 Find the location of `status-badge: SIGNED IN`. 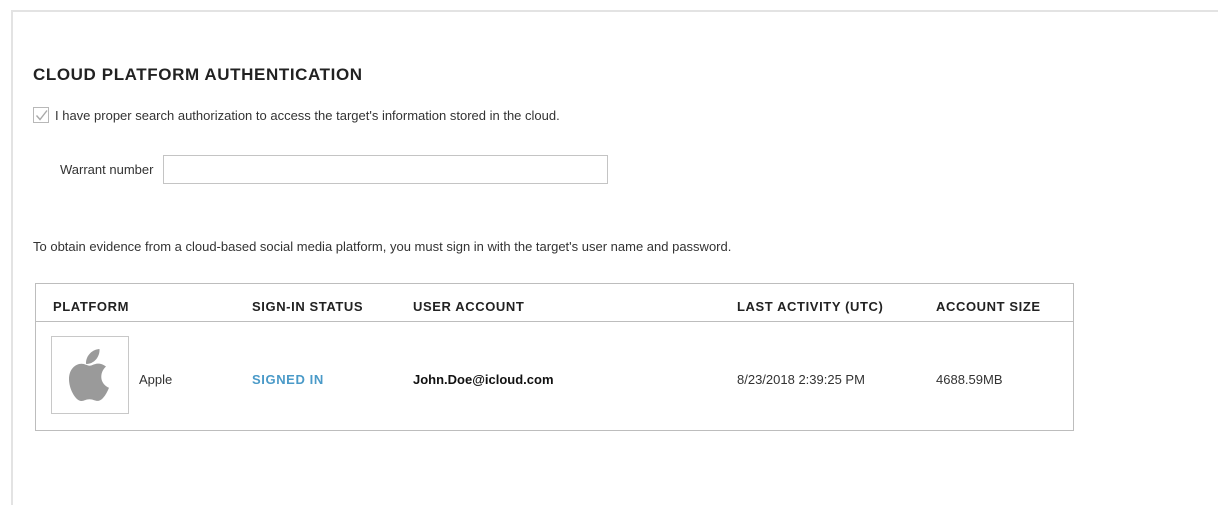

status-badge: SIGNED IN is located at coordinates (288, 379).